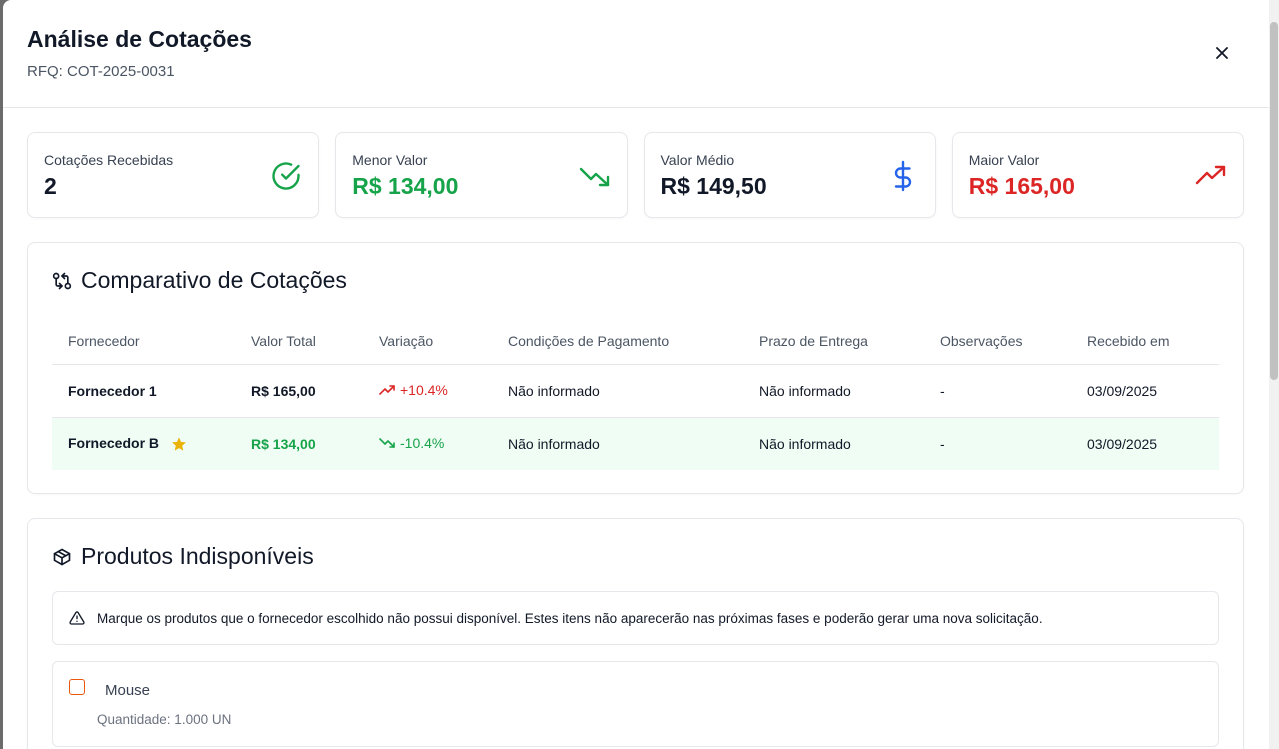 This screenshot has width=1279, height=749. I want to click on variation-cell: +10.4%, so click(427, 391).